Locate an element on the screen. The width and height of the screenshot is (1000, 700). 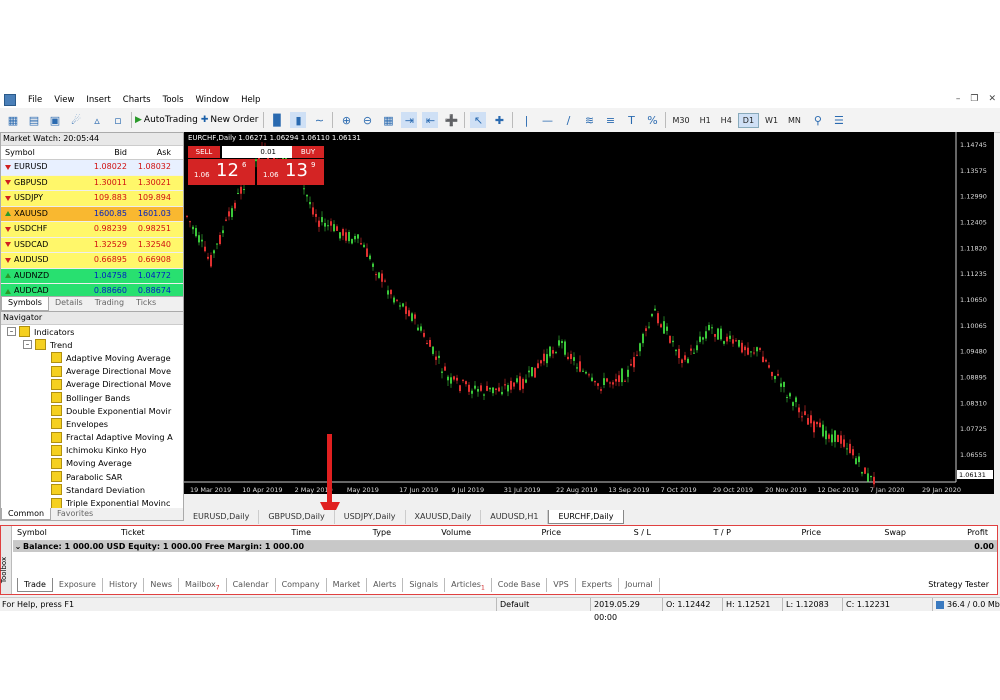
line-chart-icon: ∼ is located at coordinates (319, 120).